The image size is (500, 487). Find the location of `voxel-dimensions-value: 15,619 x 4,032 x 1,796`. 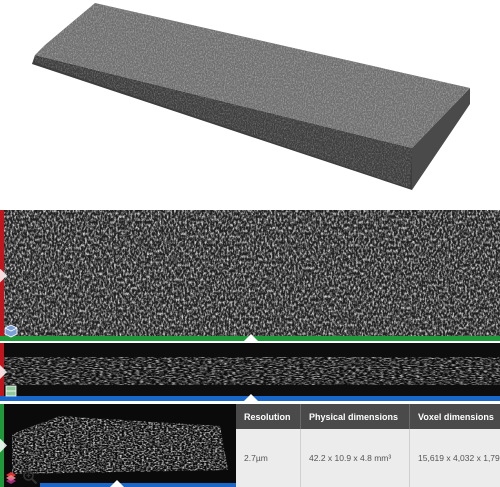

voxel-dimensions-value: 15,619 x 4,032 x 1,796 is located at coordinates (454, 458).